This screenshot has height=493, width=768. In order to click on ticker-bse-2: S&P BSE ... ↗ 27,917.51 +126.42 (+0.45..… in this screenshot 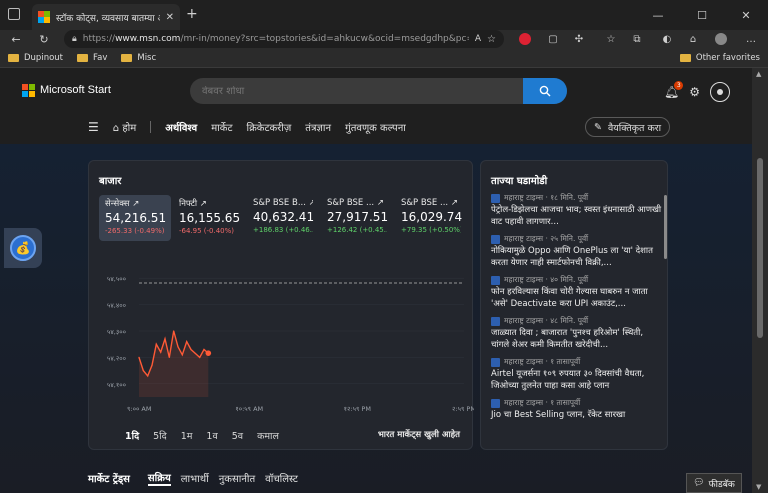, I will do `click(357, 218)`.